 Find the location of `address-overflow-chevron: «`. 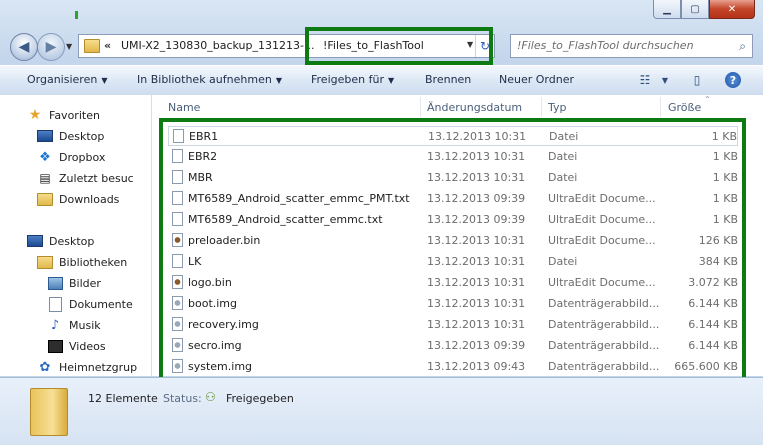

address-overflow-chevron: « is located at coordinates (107, 45).